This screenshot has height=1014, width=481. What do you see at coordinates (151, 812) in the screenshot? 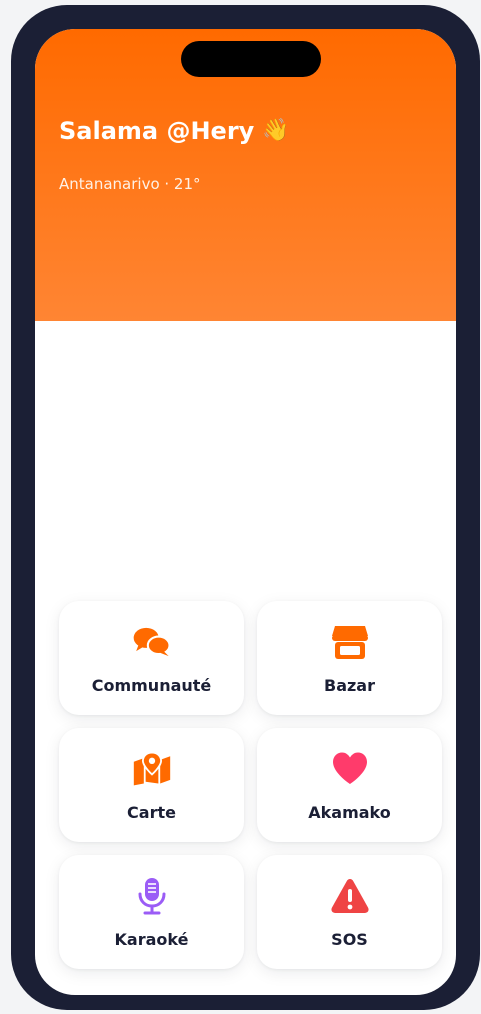
I see `tile-label: Carte` at bounding box center [151, 812].